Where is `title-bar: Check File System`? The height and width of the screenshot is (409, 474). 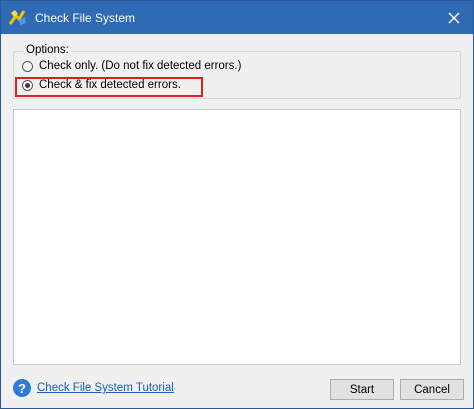
title-bar: Check File System is located at coordinates (237, 17).